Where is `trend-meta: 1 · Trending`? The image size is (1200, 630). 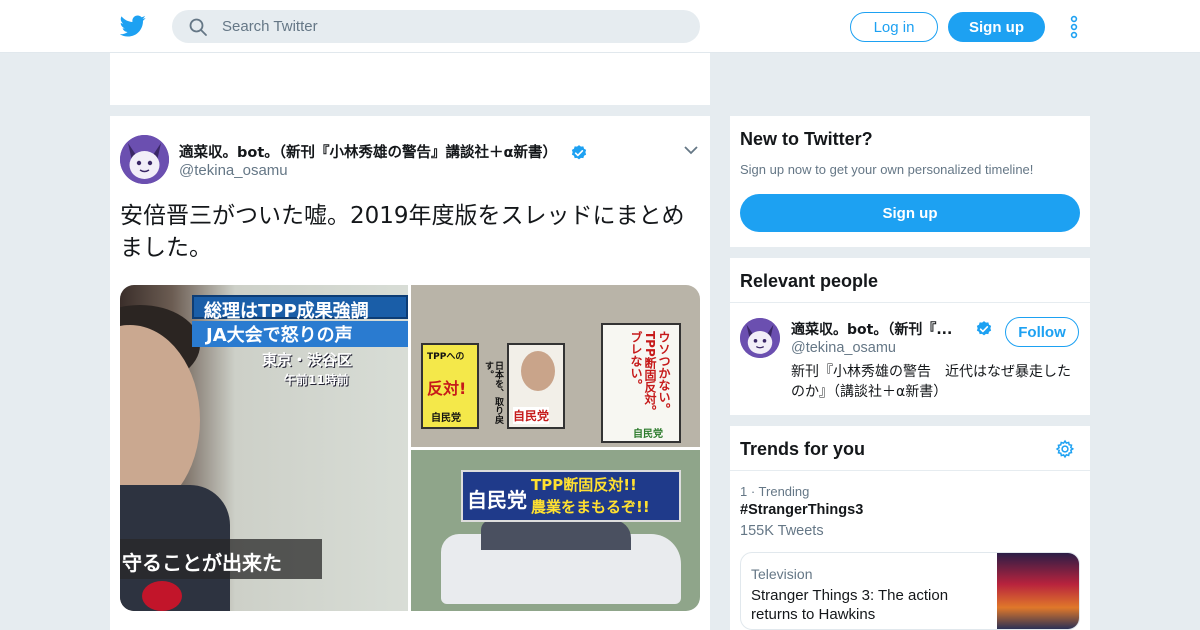 trend-meta: 1 · Trending is located at coordinates (775, 491).